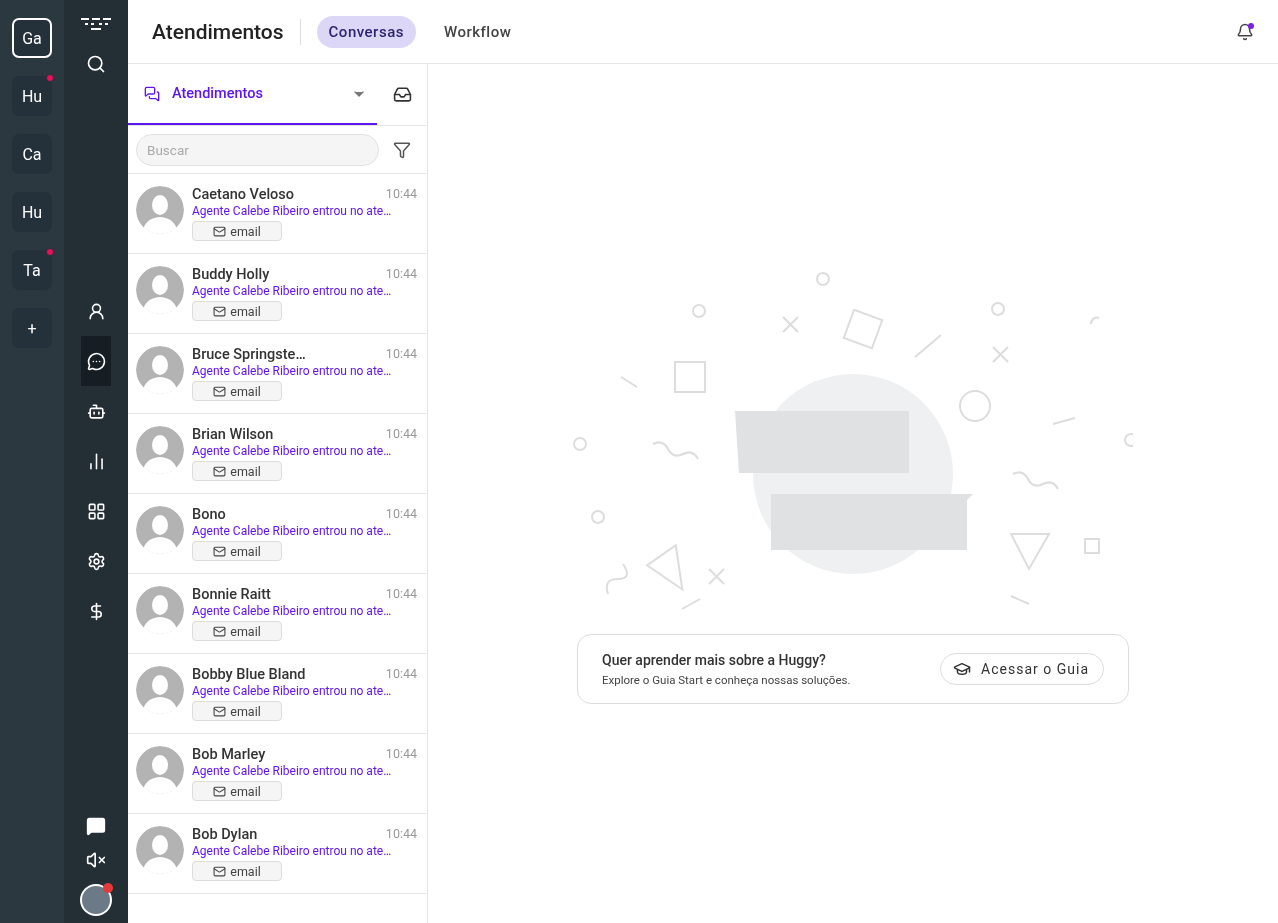 This screenshot has width=1278, height=923. I want to click on chats-icon, so click(152, 93).